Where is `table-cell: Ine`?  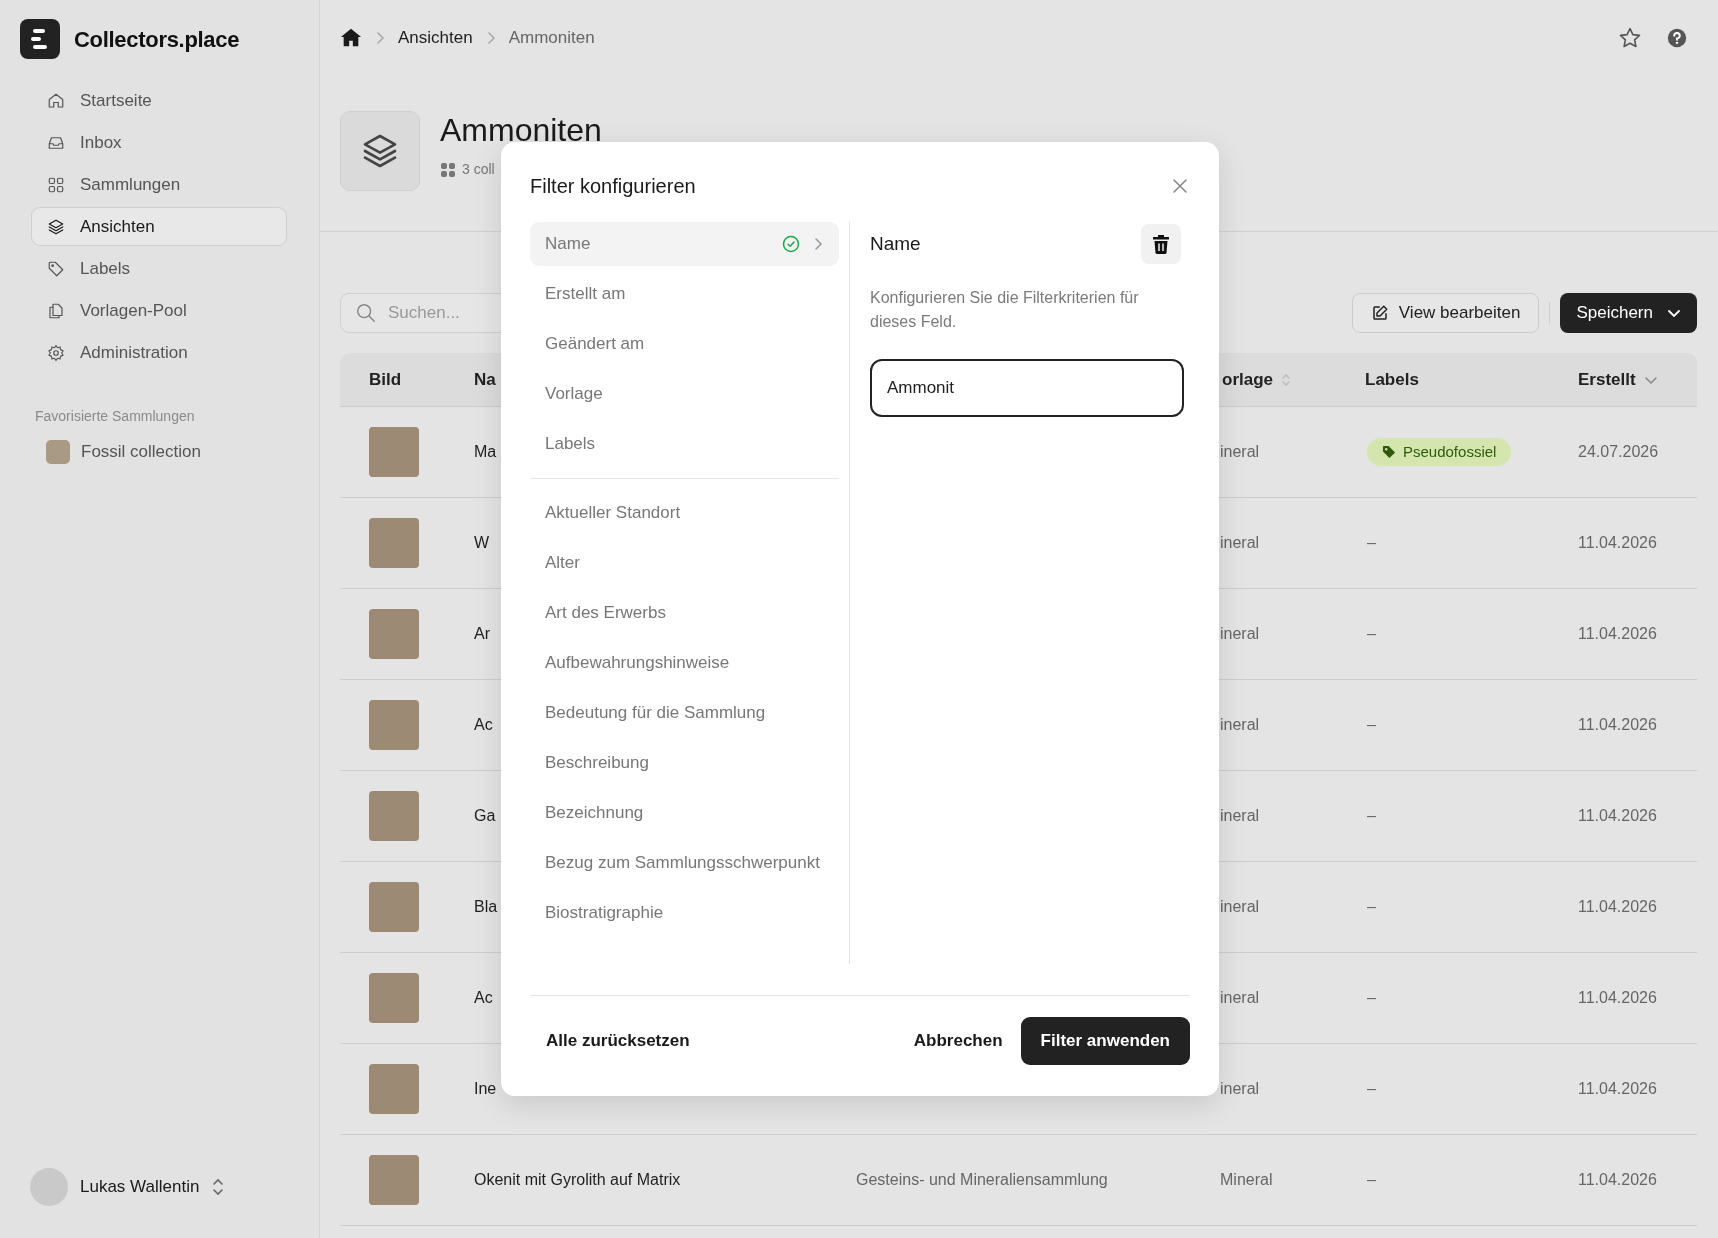
table-cell: Ine is located at coordinates (485, 1089).